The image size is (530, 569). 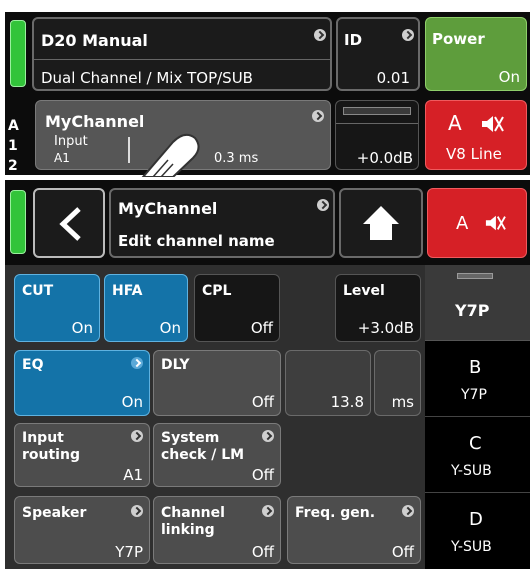 I want to click on power-button: Power On, so click(x=476, y=54).